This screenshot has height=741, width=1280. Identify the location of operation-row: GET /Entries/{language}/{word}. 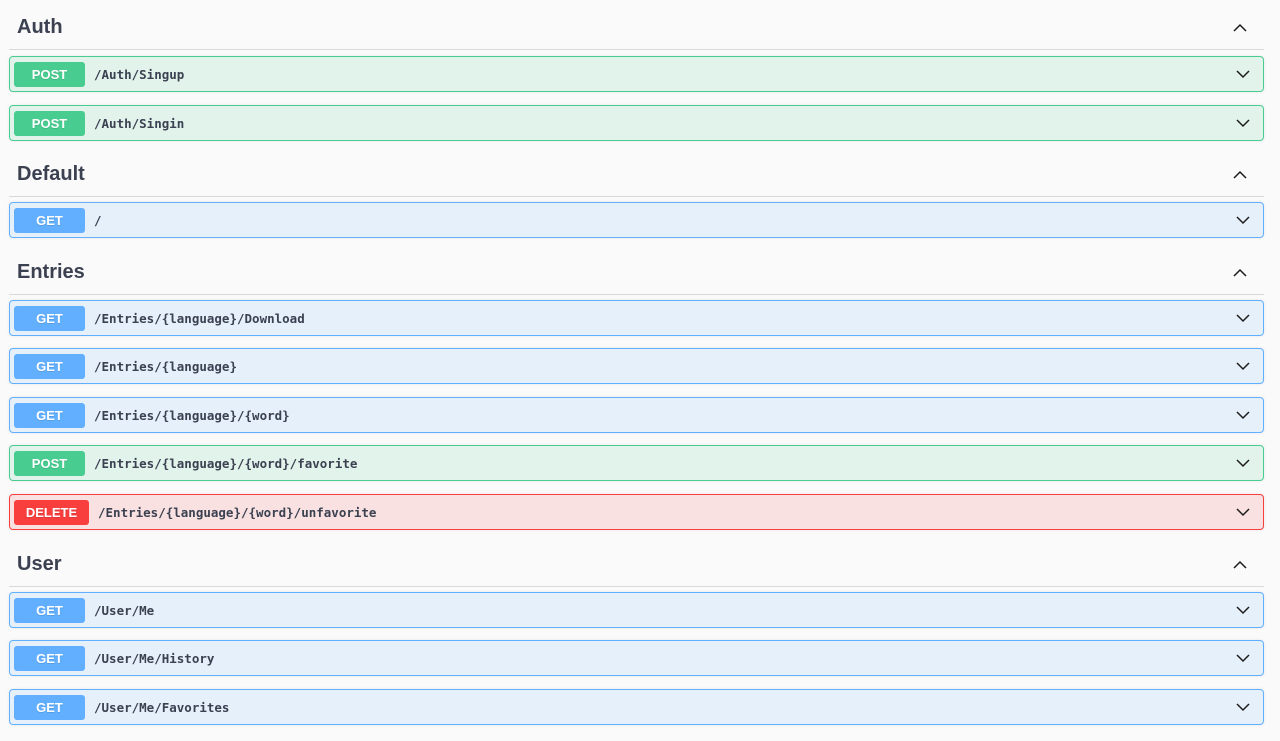
(636, 415).